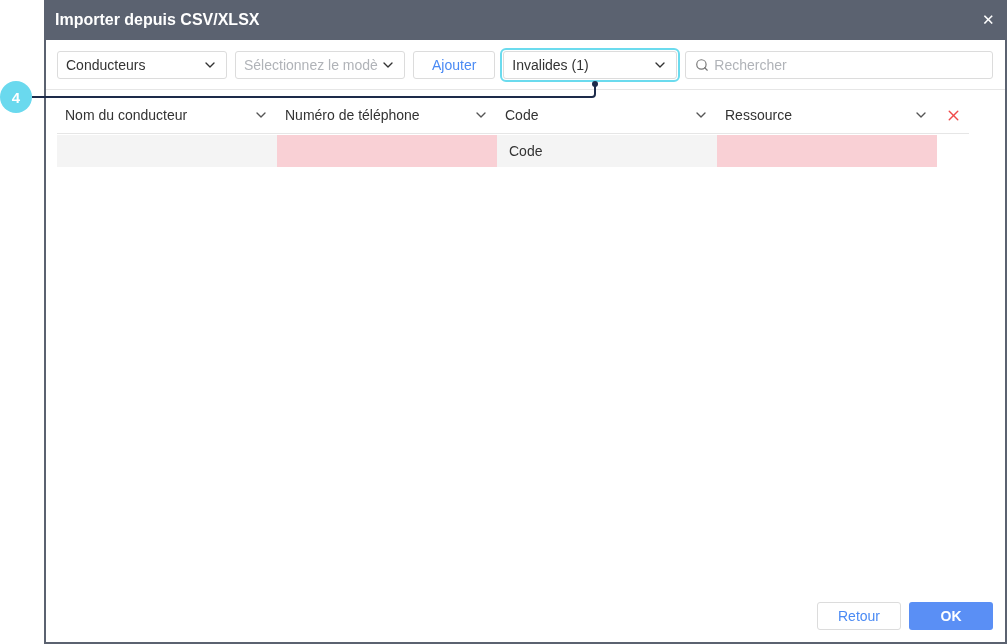 This screenshot has width=1007, height=644. What do you see at coordinates (167, 115) in the screenshot?
I see `column-header: Nom du conducteur` at bounding box center [167, 115].